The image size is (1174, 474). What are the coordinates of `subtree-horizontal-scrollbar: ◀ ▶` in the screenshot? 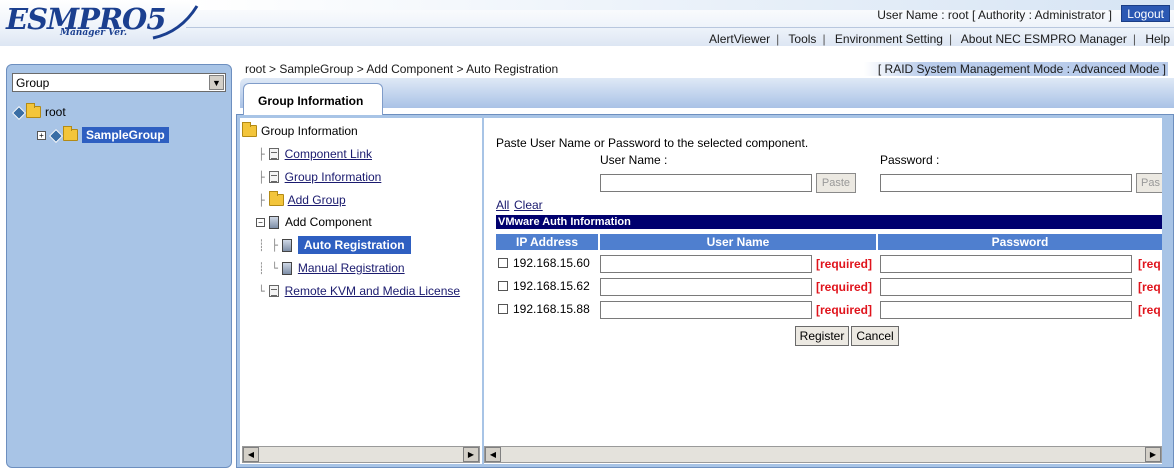 It's located at (361, 454).